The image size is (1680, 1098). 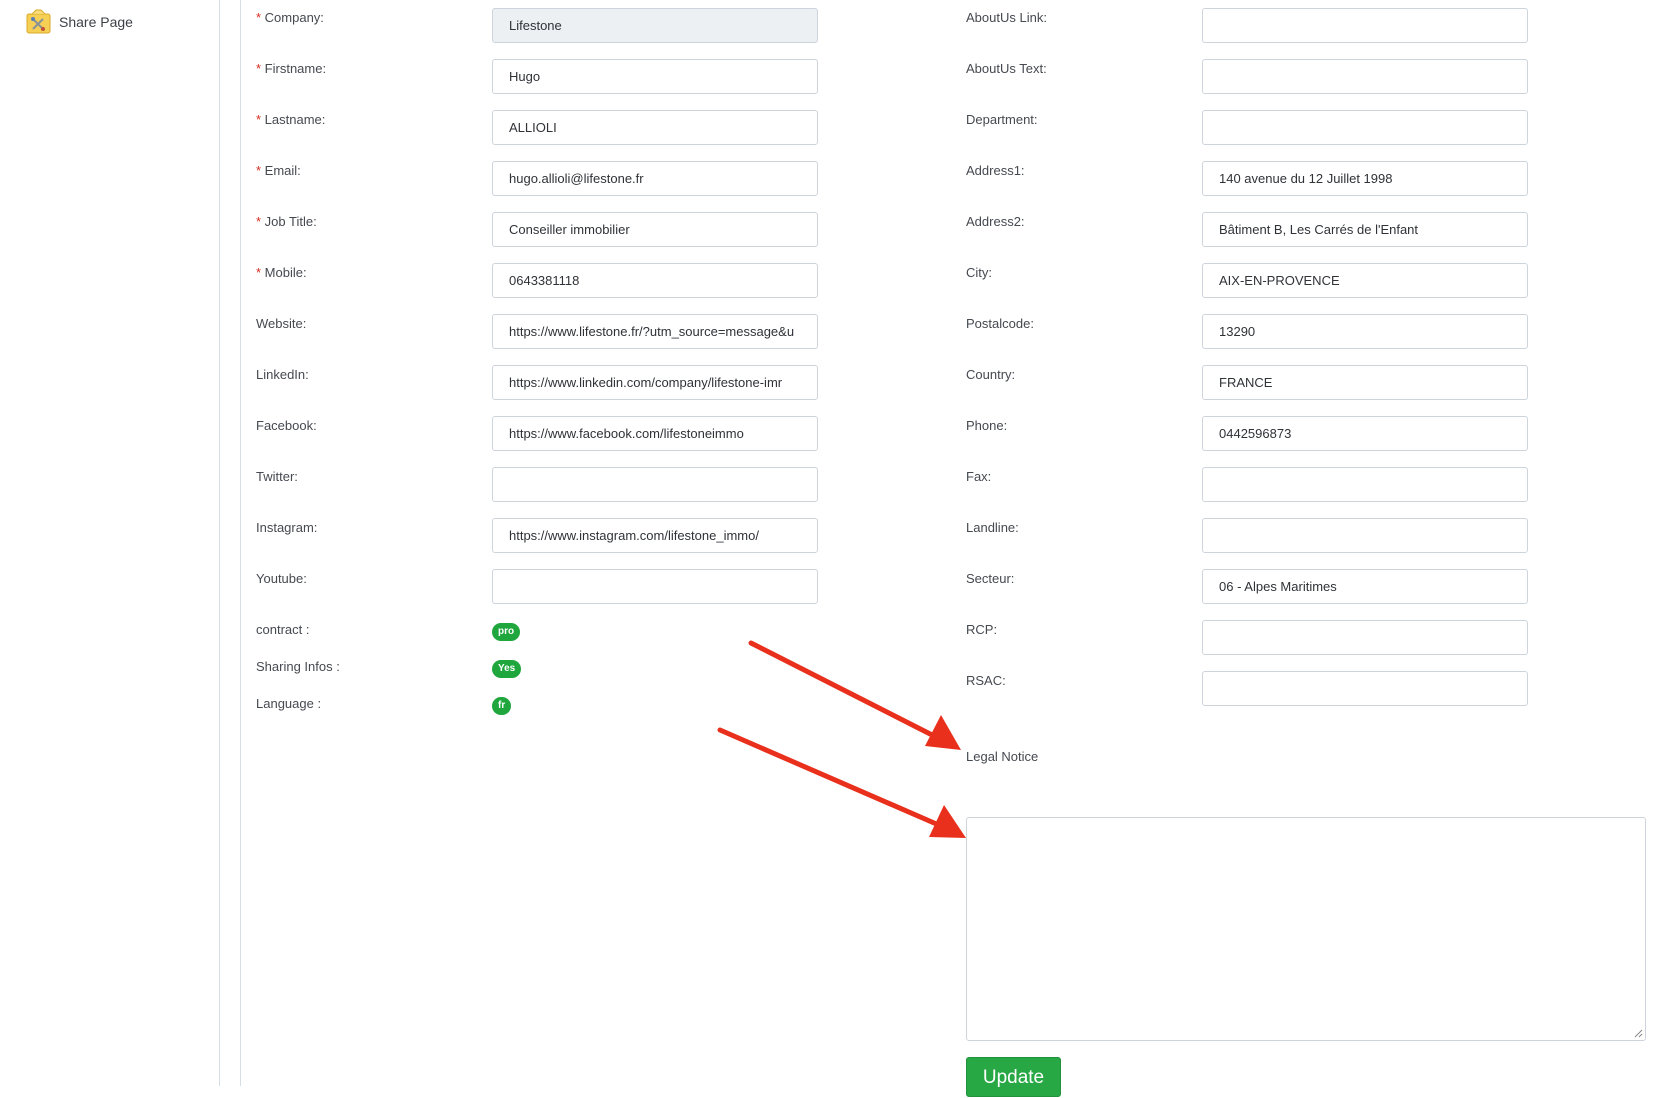 What do you see at coordinates (1365, 178) in the screenshot?
I see `text-input: 140 avenue du 12 Juillet 1998` at bounding box center [1365, 178].